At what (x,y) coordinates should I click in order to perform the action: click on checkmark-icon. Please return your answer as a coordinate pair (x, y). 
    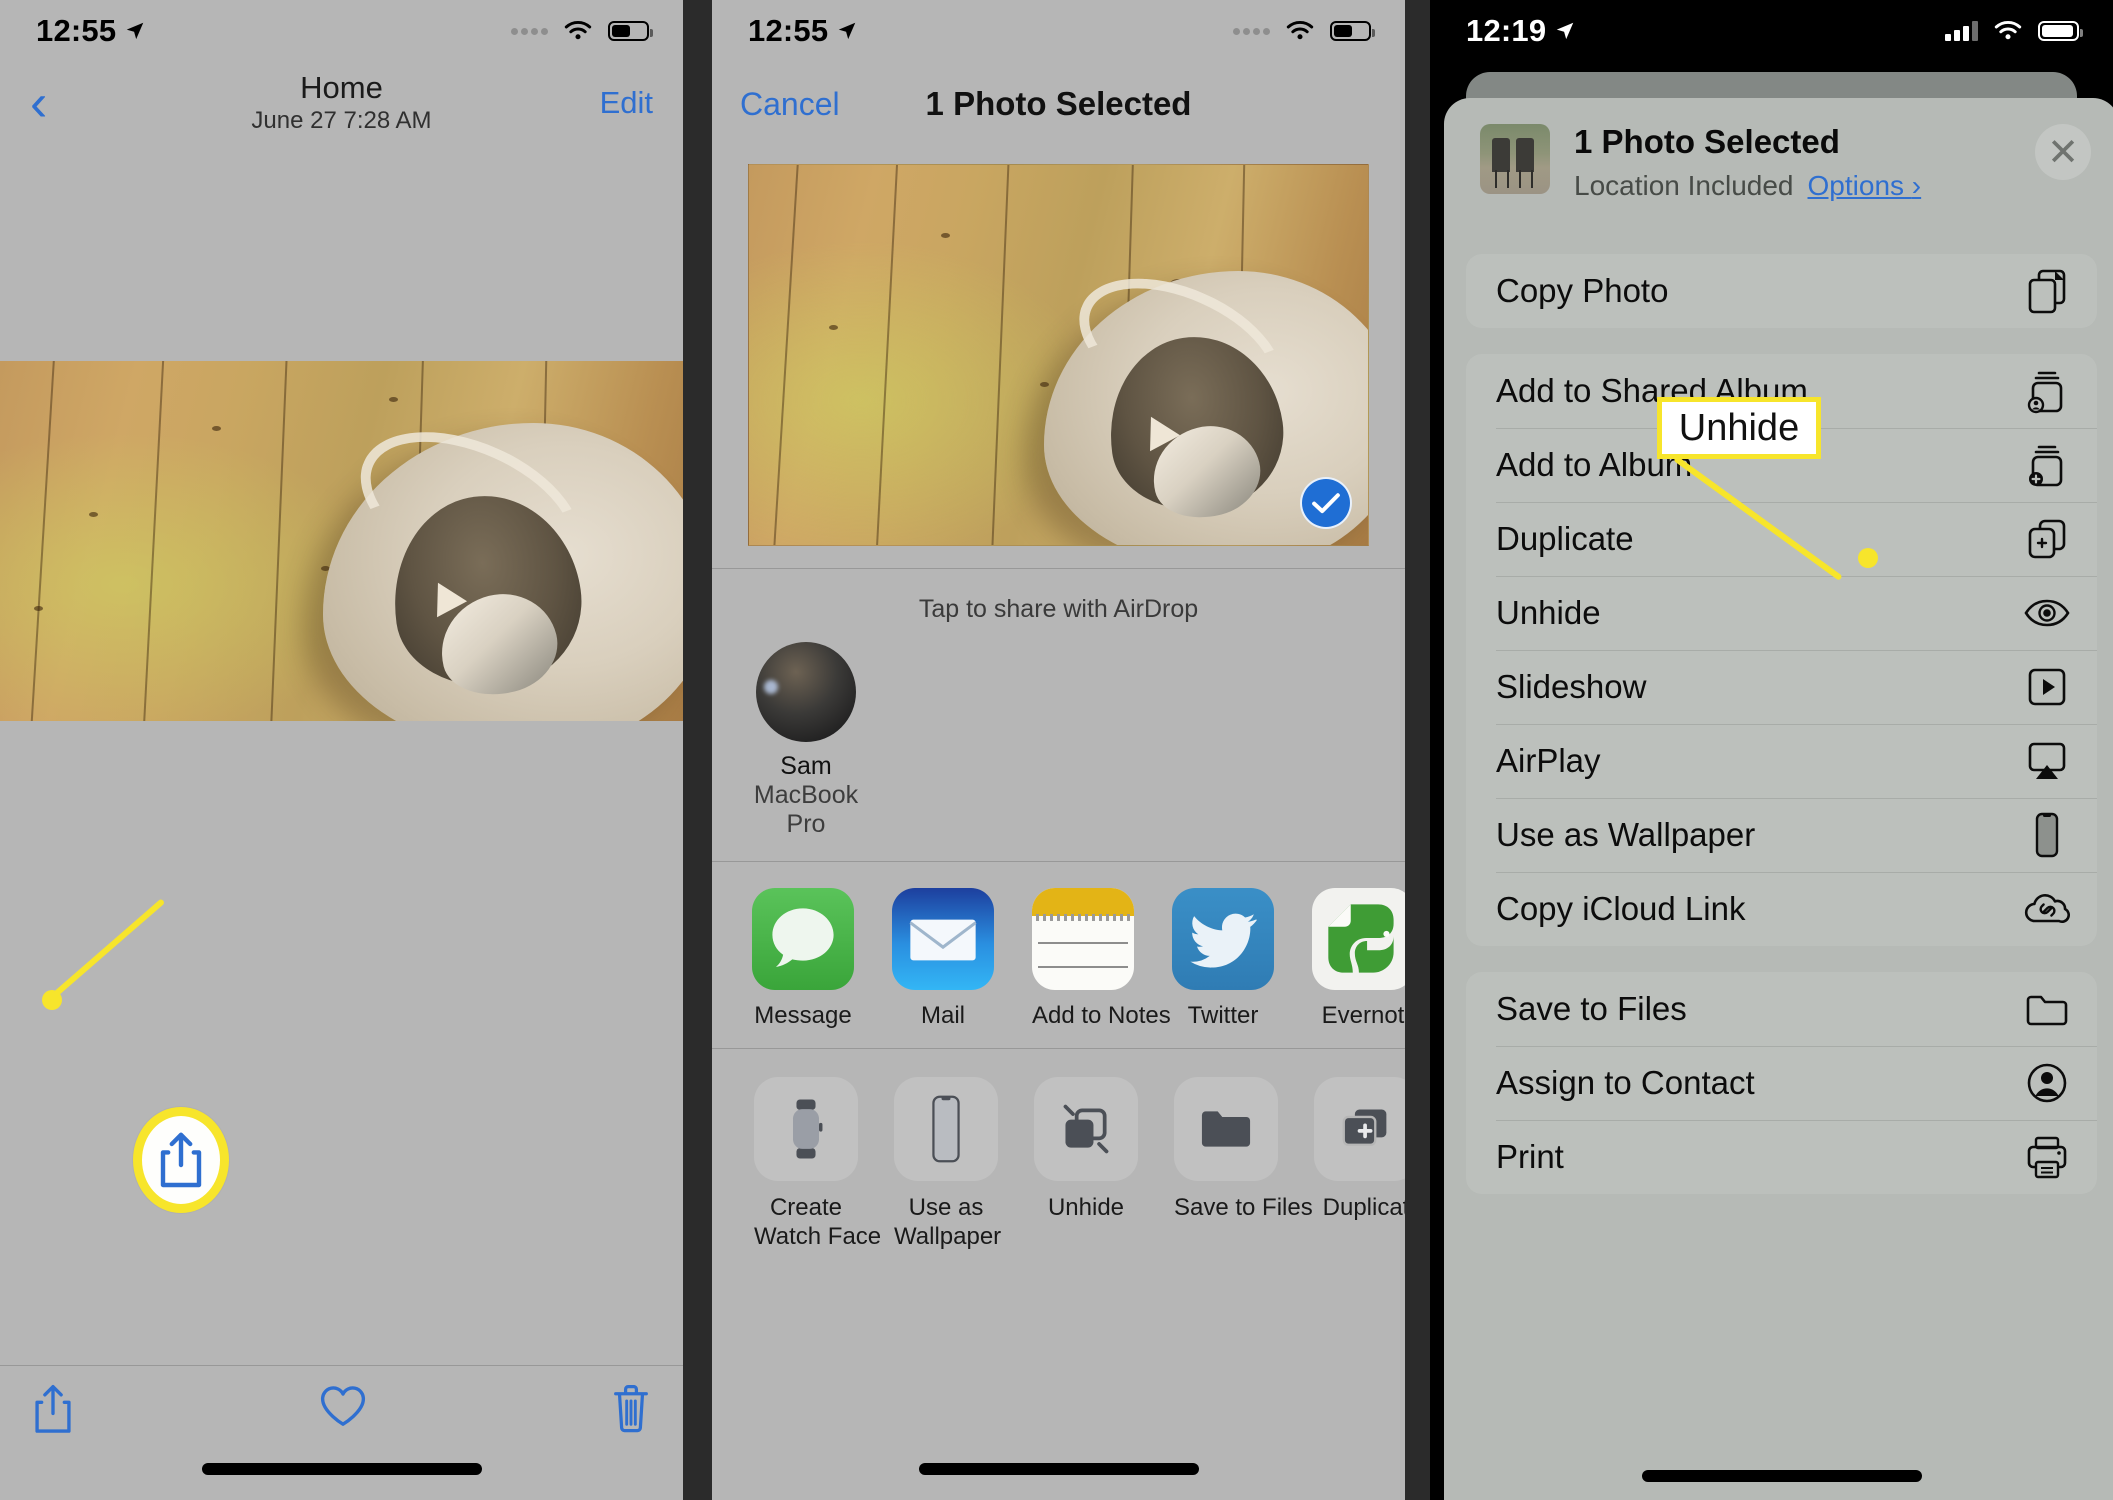
    Looking at the image, I should click on (1326, 503).